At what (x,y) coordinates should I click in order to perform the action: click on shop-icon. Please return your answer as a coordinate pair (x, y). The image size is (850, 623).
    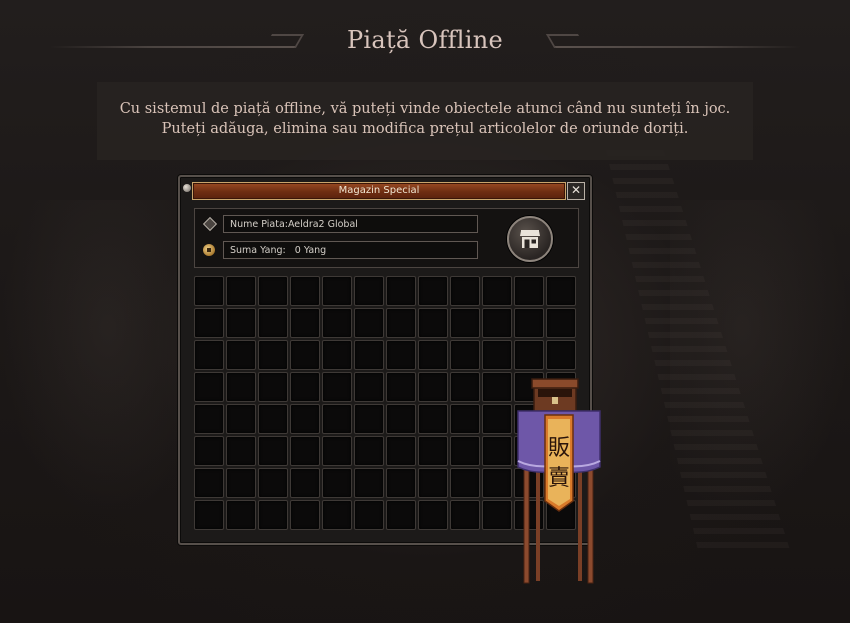
    Looking at the image, I should click on (530, 239).